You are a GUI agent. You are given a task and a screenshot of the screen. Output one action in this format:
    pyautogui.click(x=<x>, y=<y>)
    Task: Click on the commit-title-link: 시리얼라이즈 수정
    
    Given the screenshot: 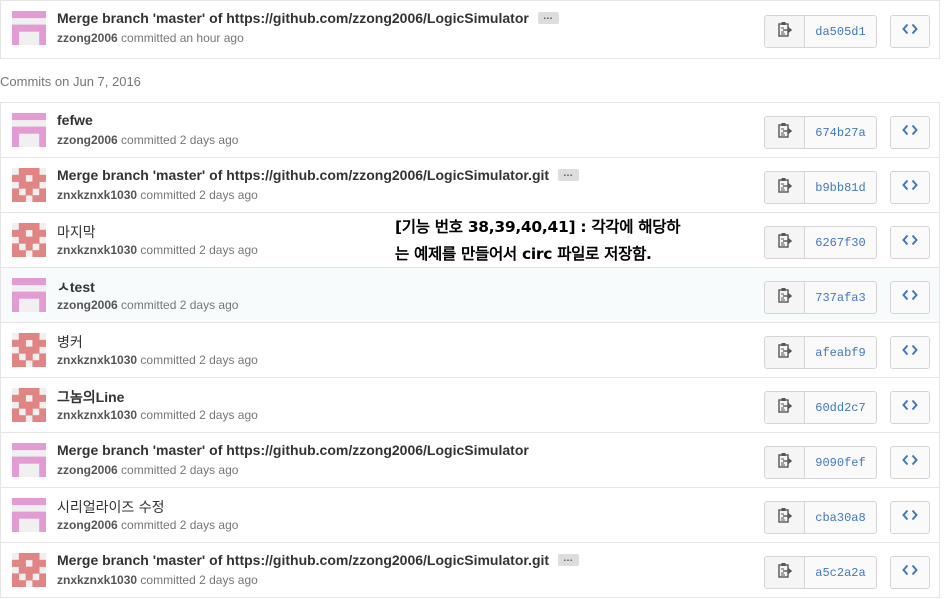 What is the action you would take?
    pyautogui.click(x=111, y=507)
    